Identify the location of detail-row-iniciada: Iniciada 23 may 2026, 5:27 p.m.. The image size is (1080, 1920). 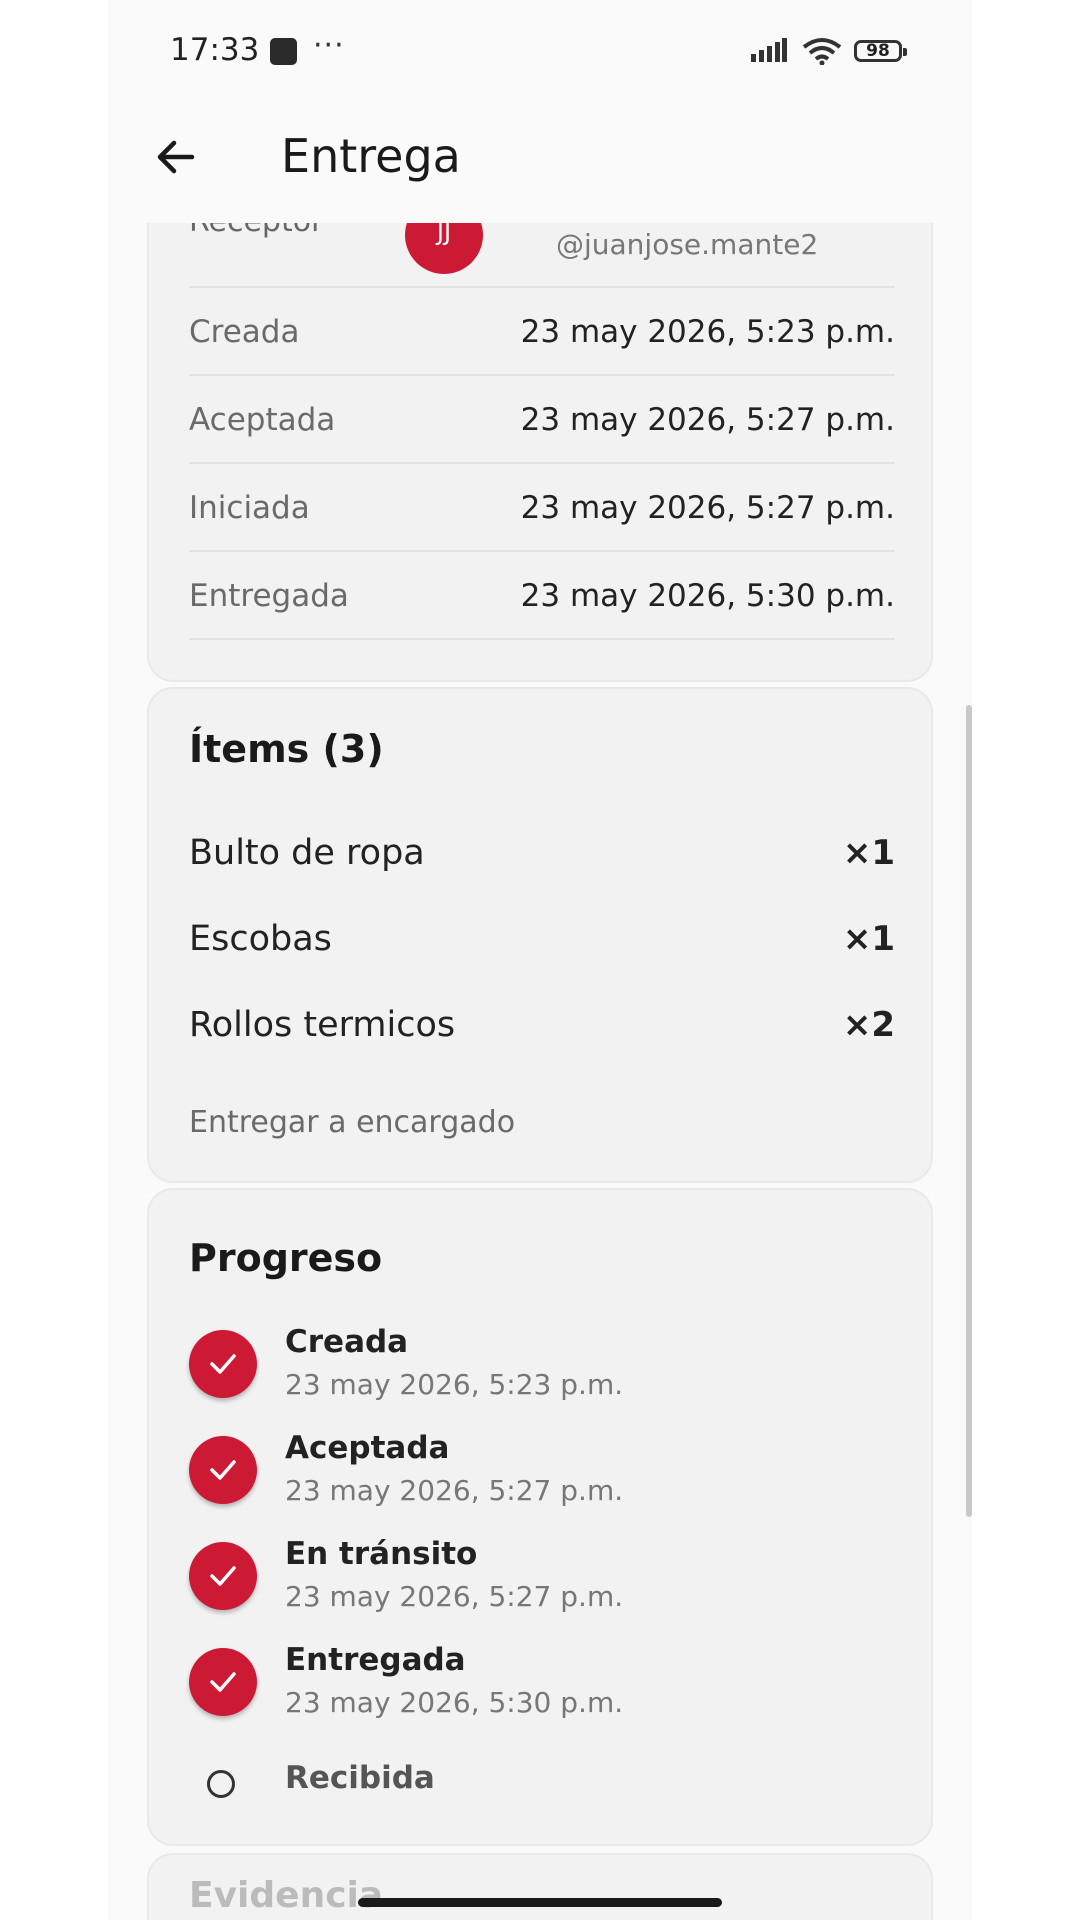
(542, 506).